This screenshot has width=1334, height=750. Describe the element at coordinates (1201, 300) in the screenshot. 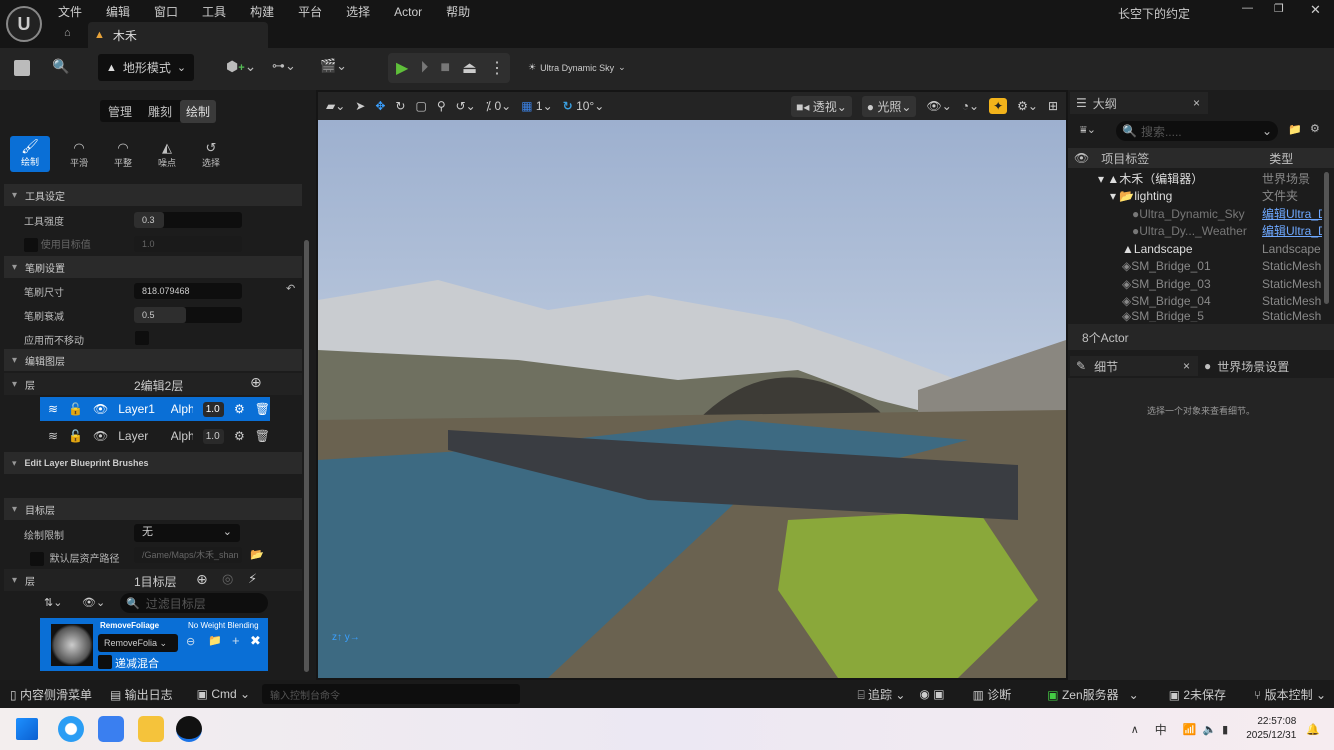

I see `outliner-row: ◈ SM_Bridge_04 StaticMesh` at that location.